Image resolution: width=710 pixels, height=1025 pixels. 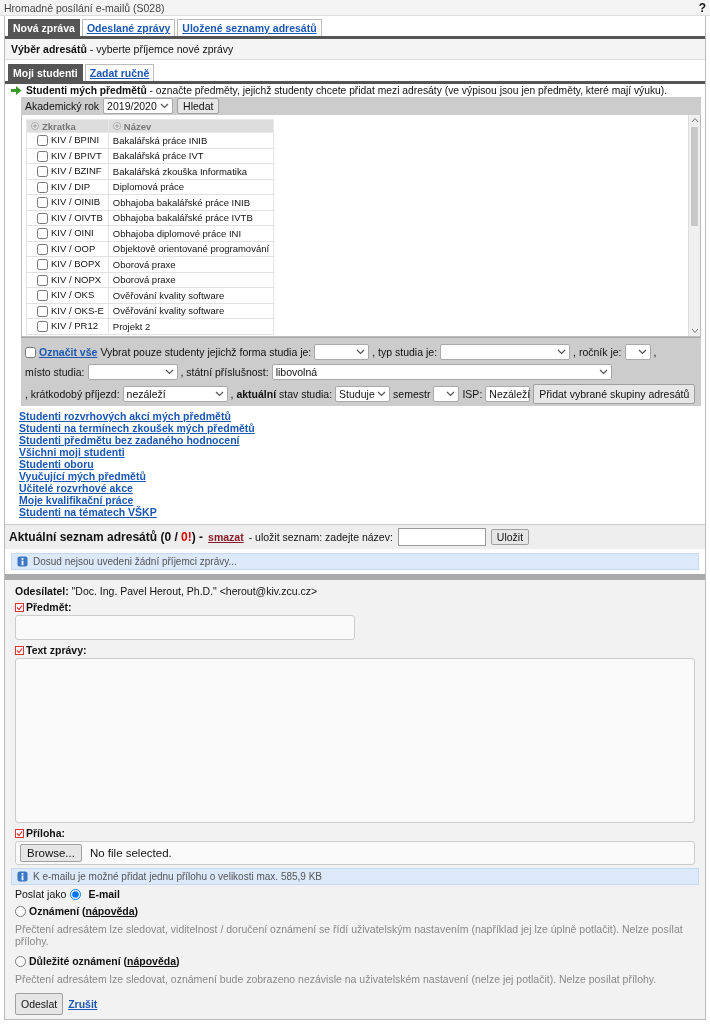 I want to click on cancel-link: Zrušit, so click(x=83, y=1004).